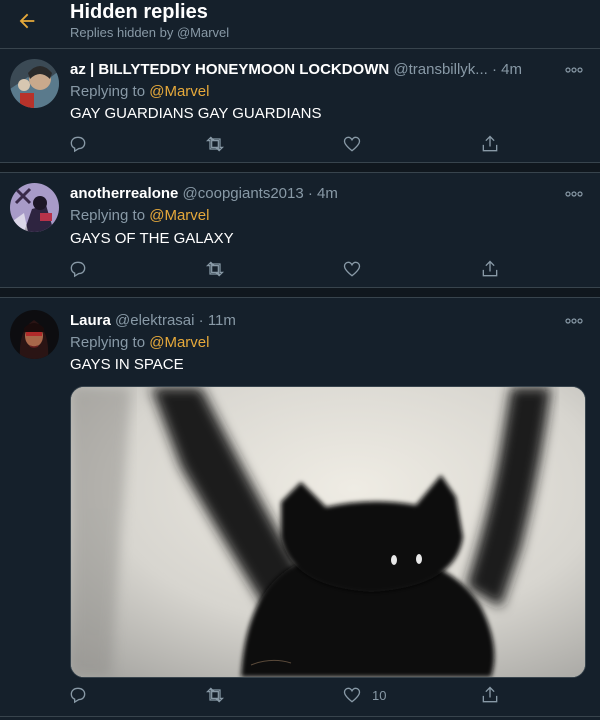 The height and width of the screenshot is (720, 600). I want to click on tweet-header: anotherrealone @coopgiants2013 · 4m, so click(204, 194).